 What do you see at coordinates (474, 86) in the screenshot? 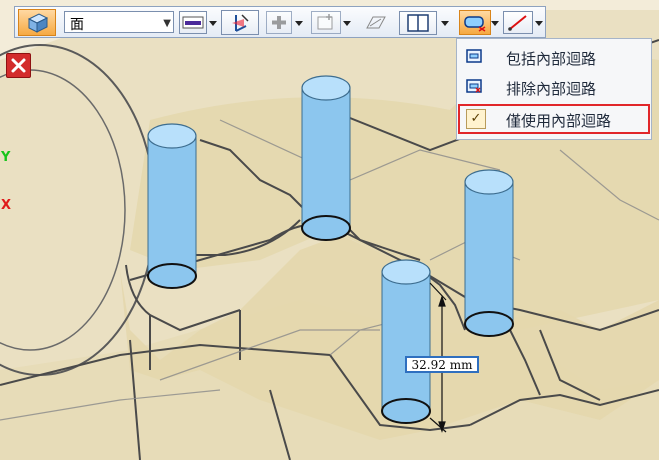
I see `exclude-loops-icon` at bounding box center [474, 86].